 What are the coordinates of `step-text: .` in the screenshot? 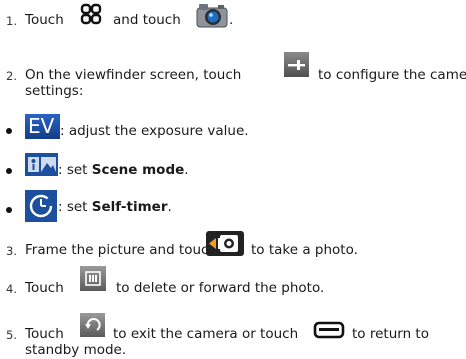 It's located at (231, 20).